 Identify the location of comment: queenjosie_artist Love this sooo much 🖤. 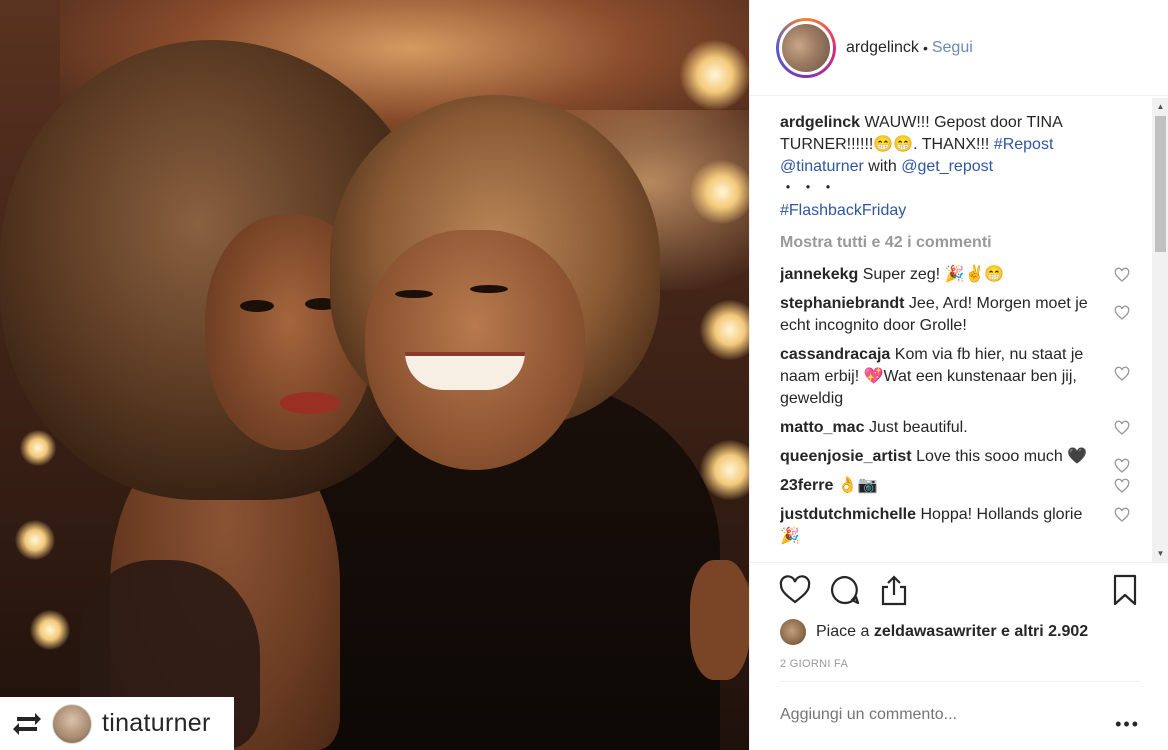
(959, 459).